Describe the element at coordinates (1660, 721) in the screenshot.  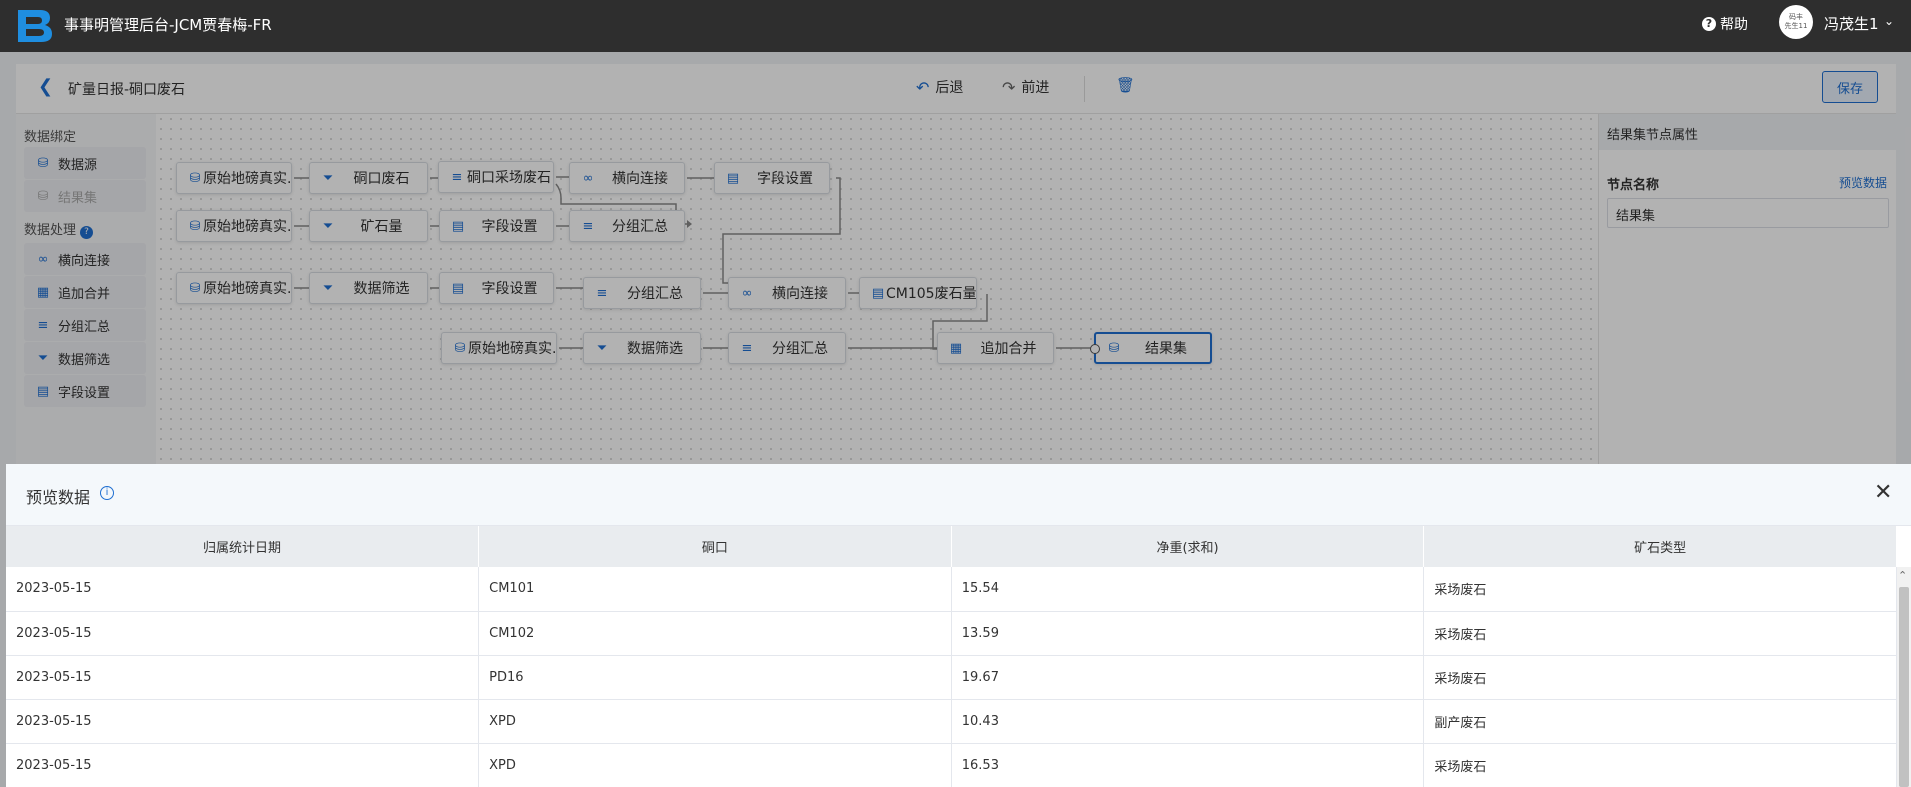
I see `table-cell: 副产废石` at that location.